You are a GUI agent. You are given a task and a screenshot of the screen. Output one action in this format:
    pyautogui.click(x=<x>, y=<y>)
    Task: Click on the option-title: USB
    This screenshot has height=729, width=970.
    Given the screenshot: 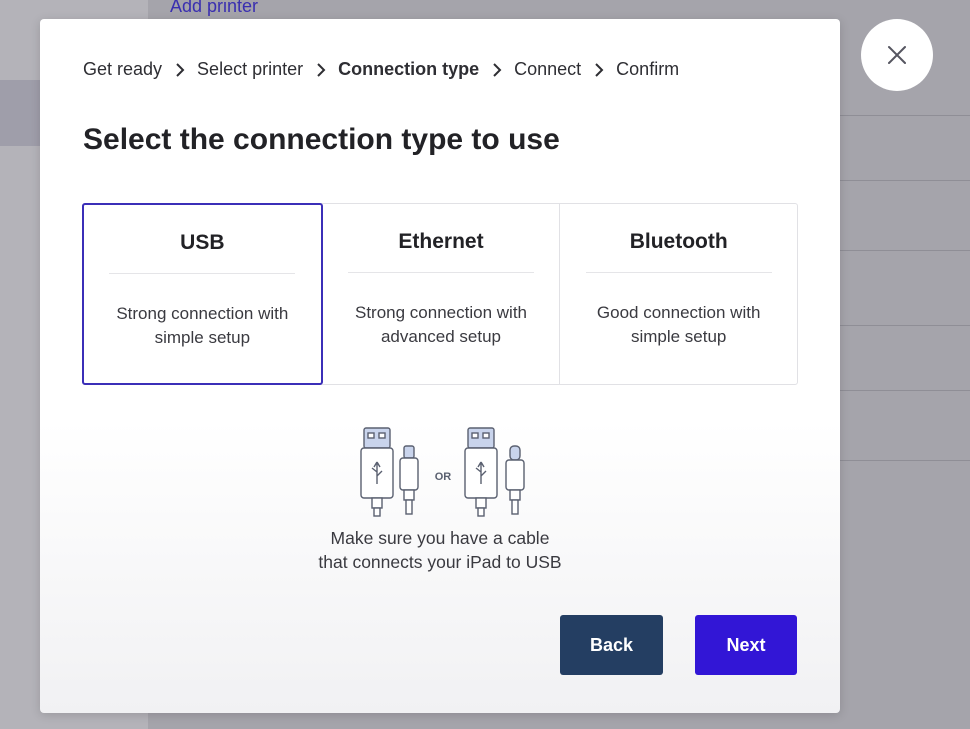 What is the action you would take?
    pyautogui.click(x=202, y=242)
    